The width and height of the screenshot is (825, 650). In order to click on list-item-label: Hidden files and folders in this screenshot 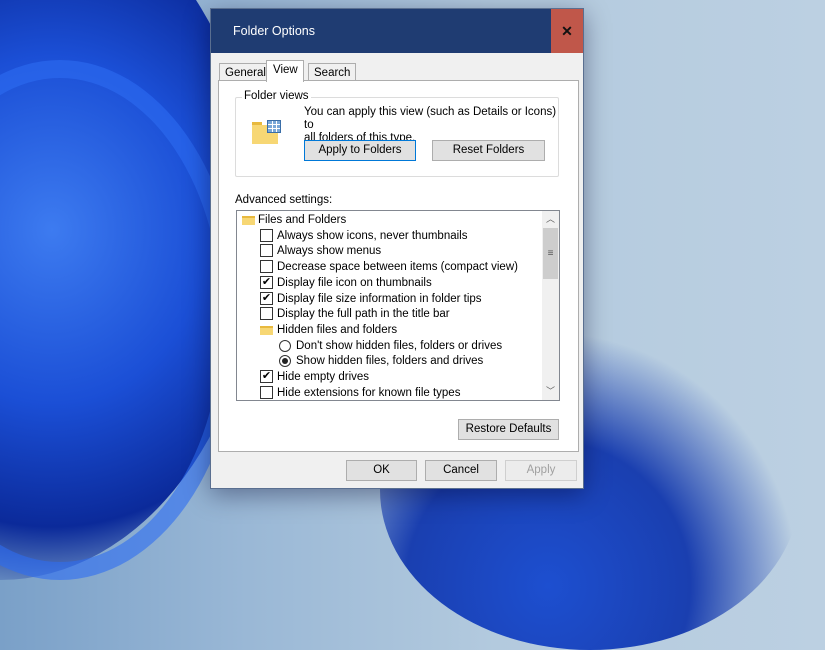, I will do `click(337, 329)`.